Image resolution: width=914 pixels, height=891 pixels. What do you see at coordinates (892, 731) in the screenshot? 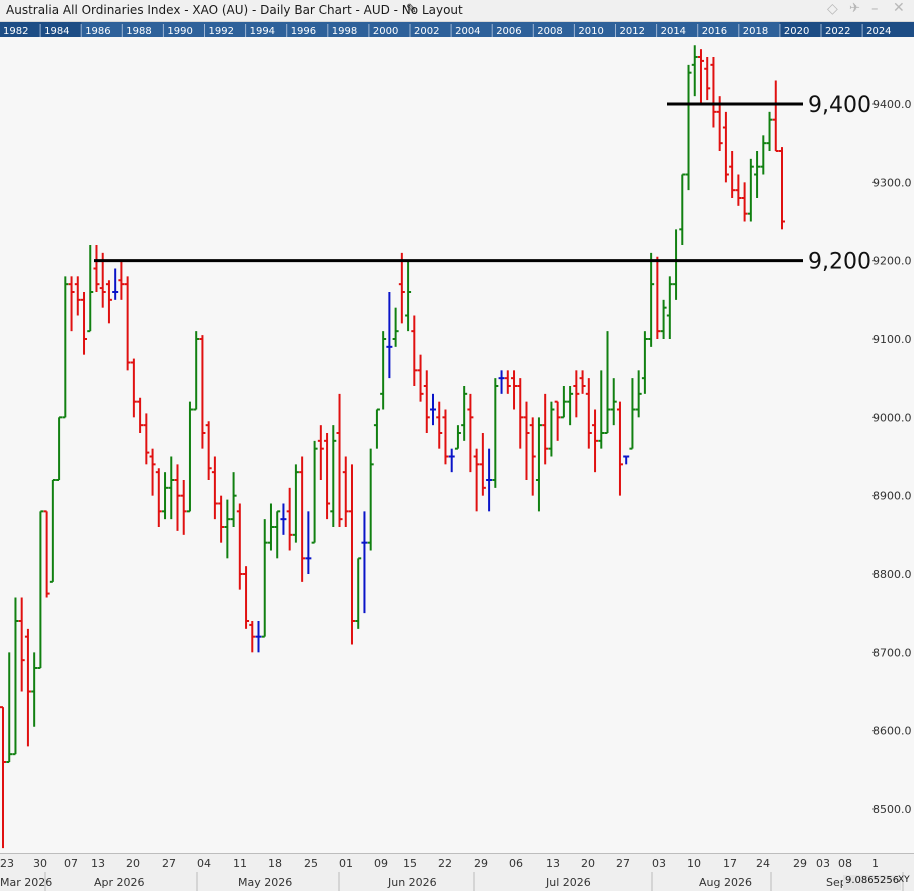
I see `y-tick-label: 8600.0` at bounding box center [892, 731].